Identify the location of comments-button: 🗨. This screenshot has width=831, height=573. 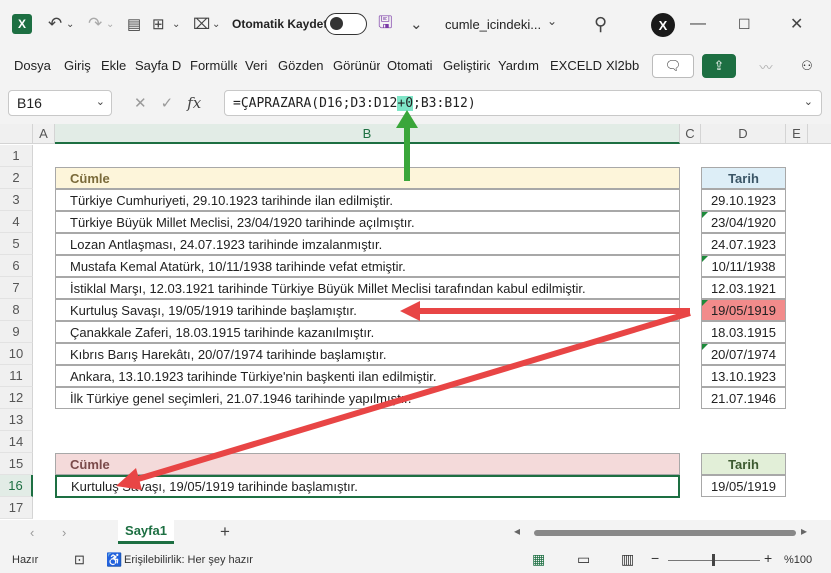
(673, 66).